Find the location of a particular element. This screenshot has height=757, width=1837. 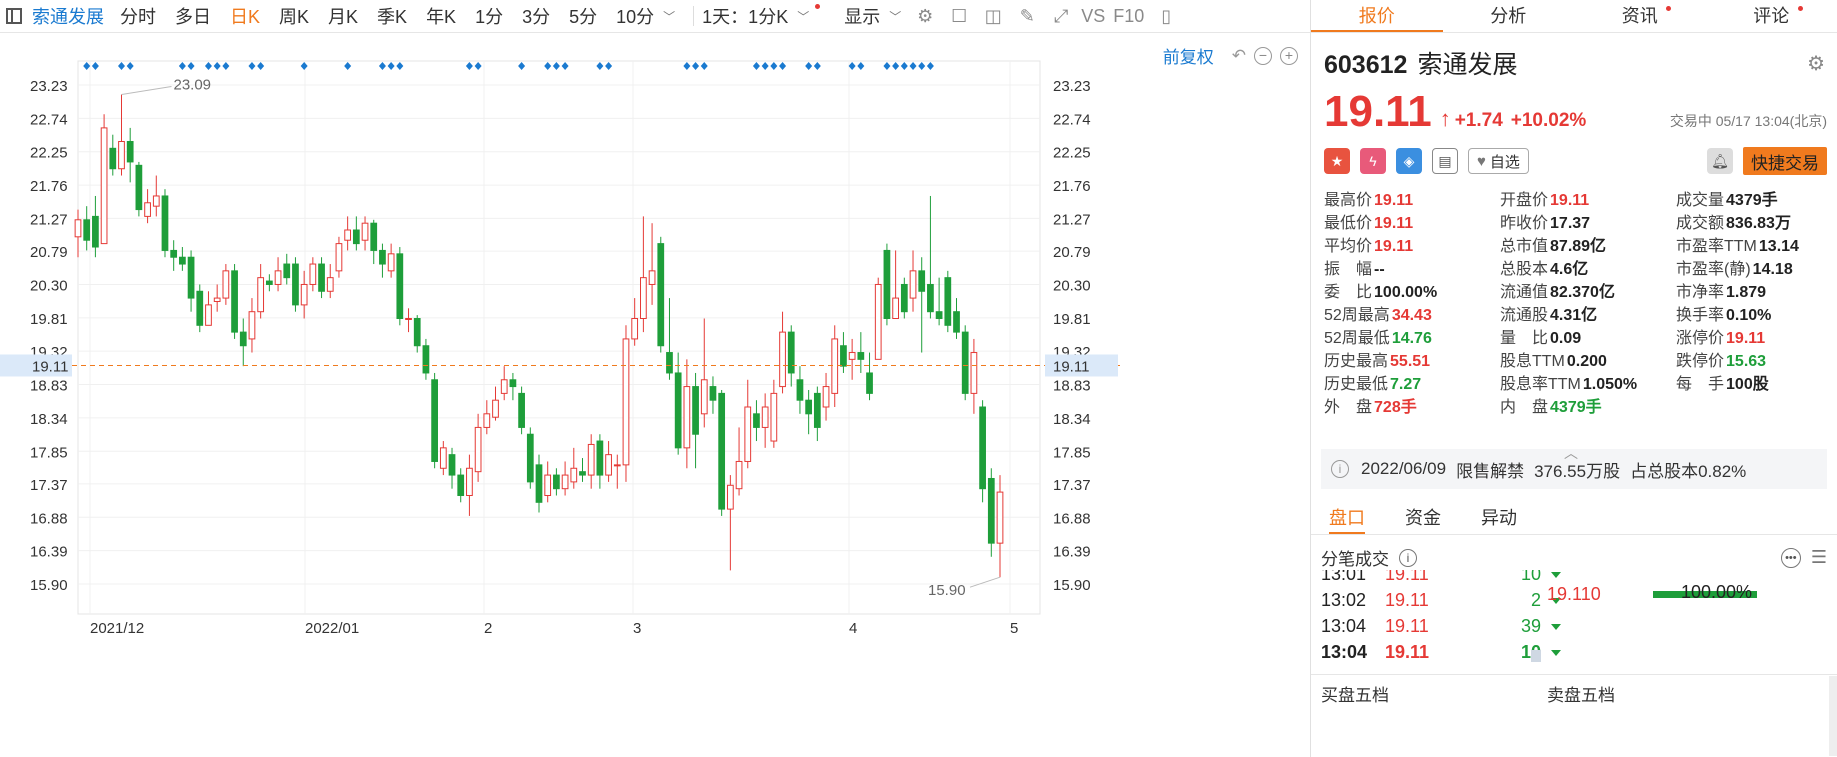

quote-value: 0.09 is located at coordinates (1566, 338).